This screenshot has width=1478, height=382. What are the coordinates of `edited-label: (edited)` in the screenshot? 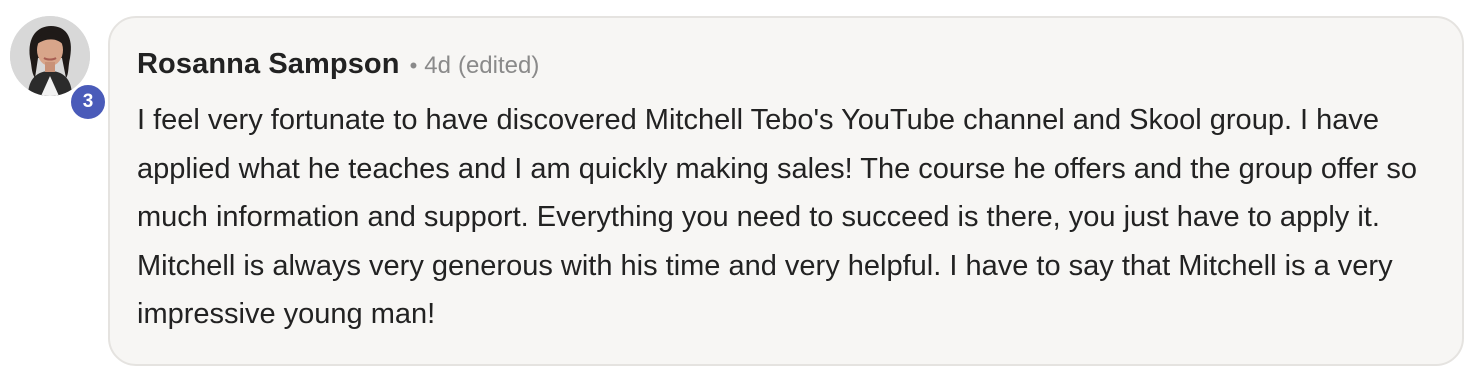 It's located at (498, 65).